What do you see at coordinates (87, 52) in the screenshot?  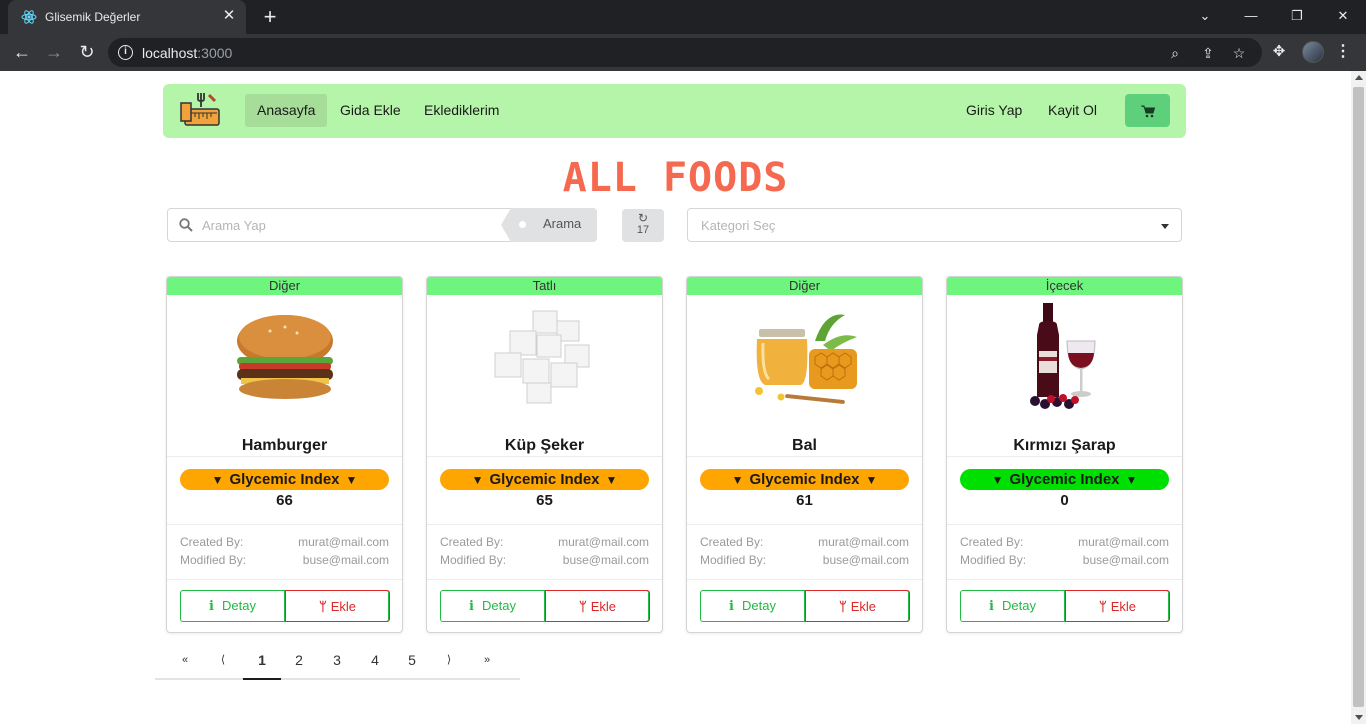 I see `reload-icon: ↻` at bounding box center [87, 52].